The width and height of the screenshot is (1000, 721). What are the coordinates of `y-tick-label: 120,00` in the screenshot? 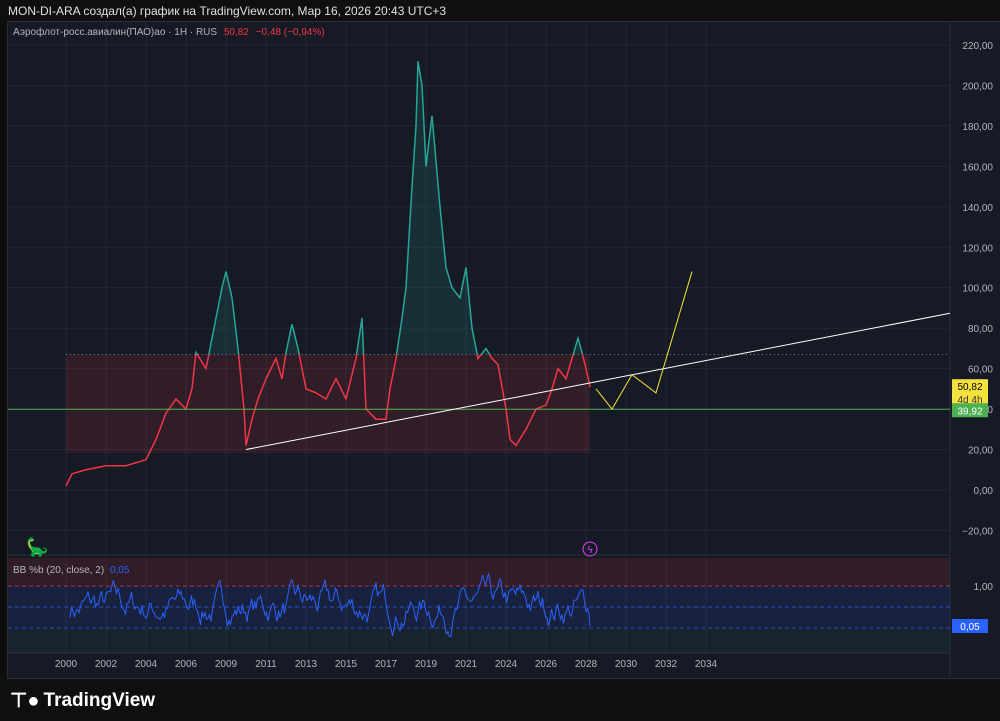 It's located at (977, 248).